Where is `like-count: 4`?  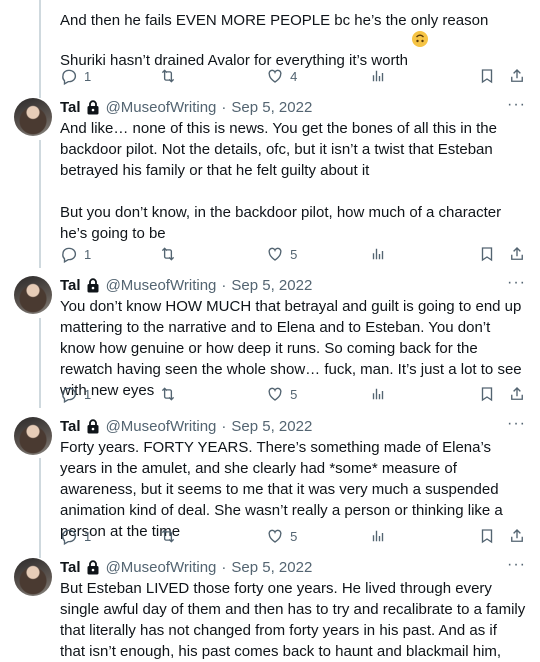
like-count: 4 is located at coordinates (294, 76).